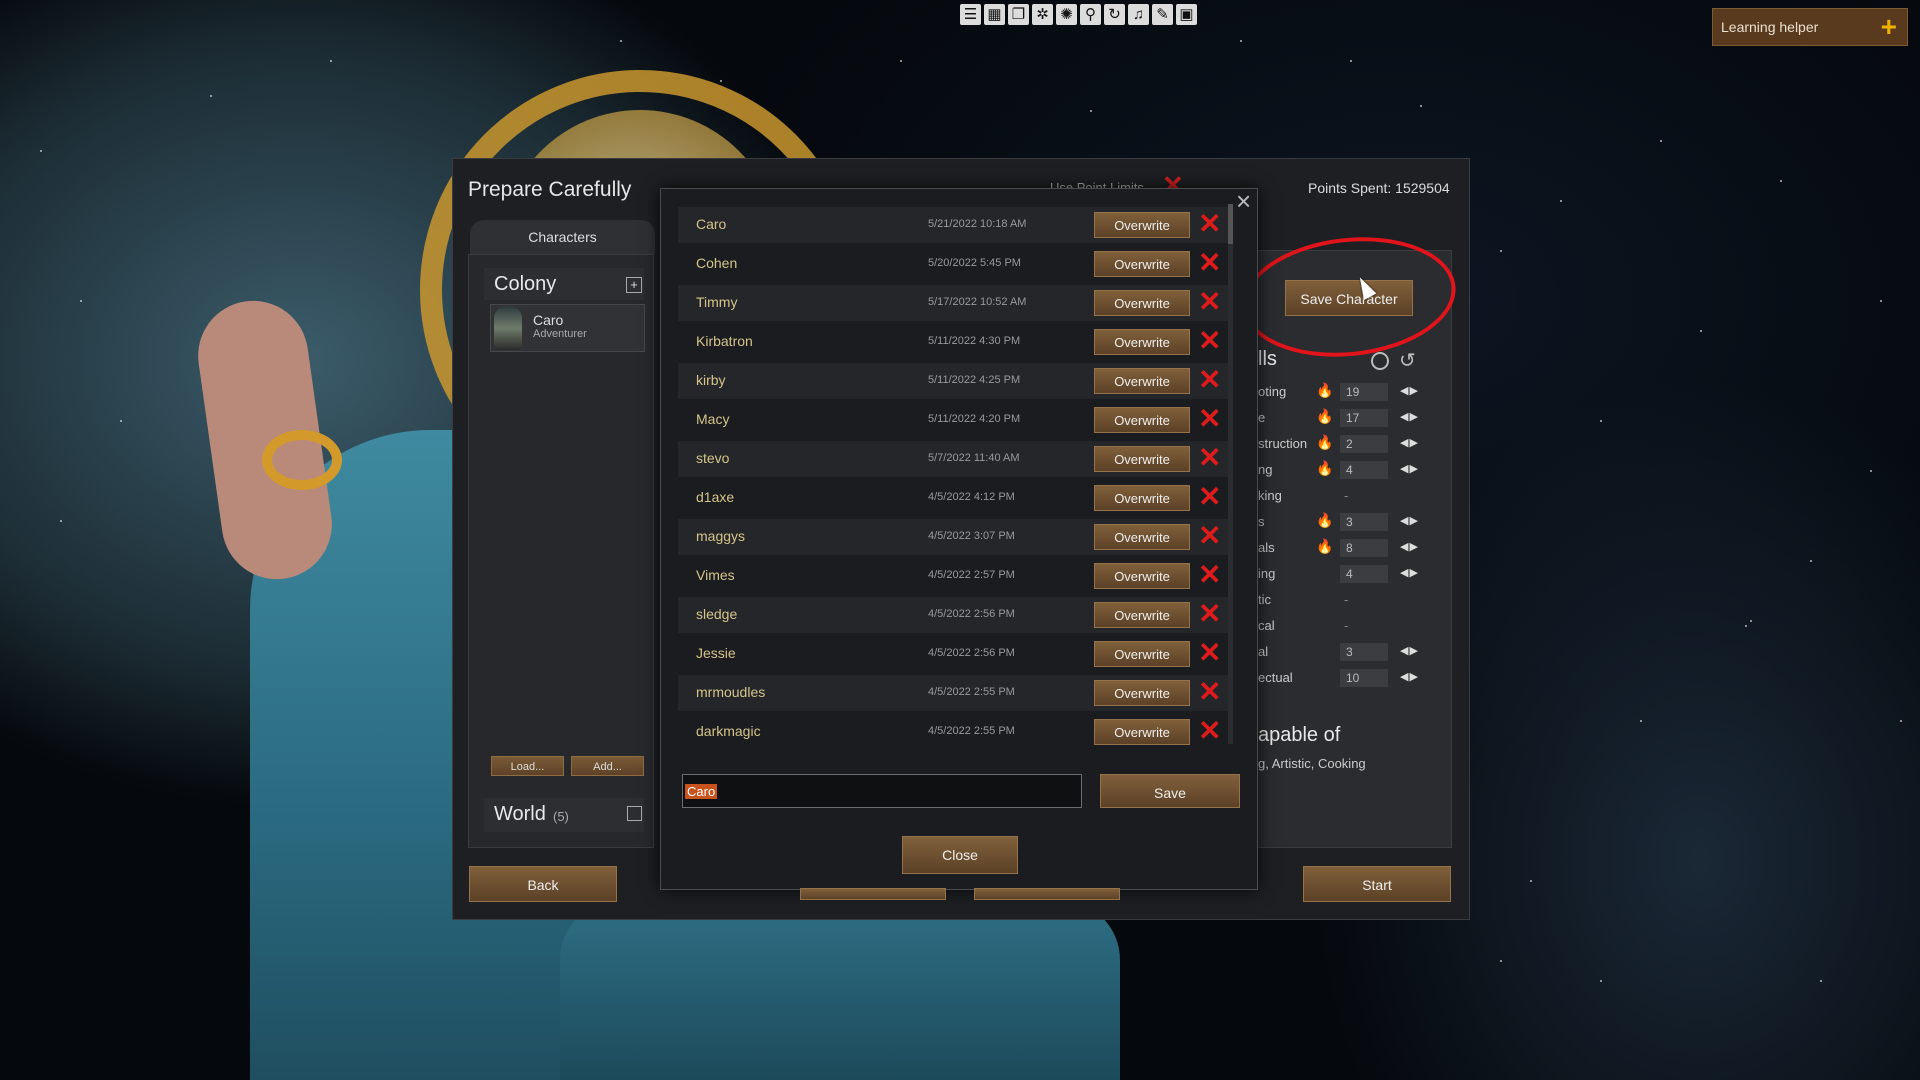 The height and width of the screenshot is (1080, 1920). What do you see at coordinates (1066, 14) in the screenshot?
I see `sun-icon: ✺` at bounding box center [1066, 14].